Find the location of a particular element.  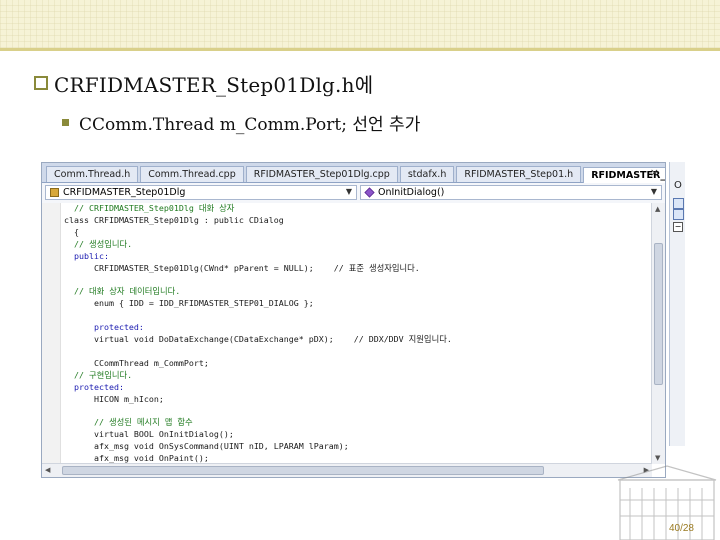

editor-tab: Comm.Thread.h is located at coordinates (92, 174).